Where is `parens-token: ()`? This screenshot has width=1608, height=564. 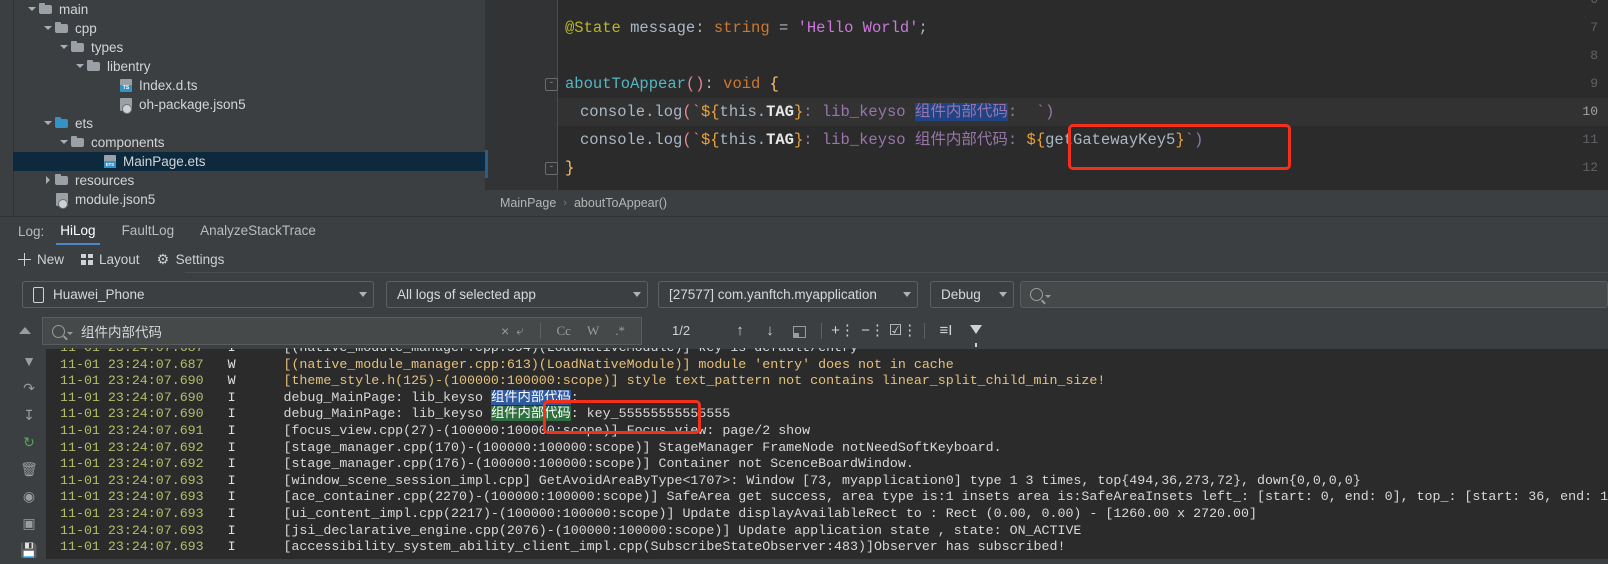 parens-token: () is located at coordinates (695, 84).